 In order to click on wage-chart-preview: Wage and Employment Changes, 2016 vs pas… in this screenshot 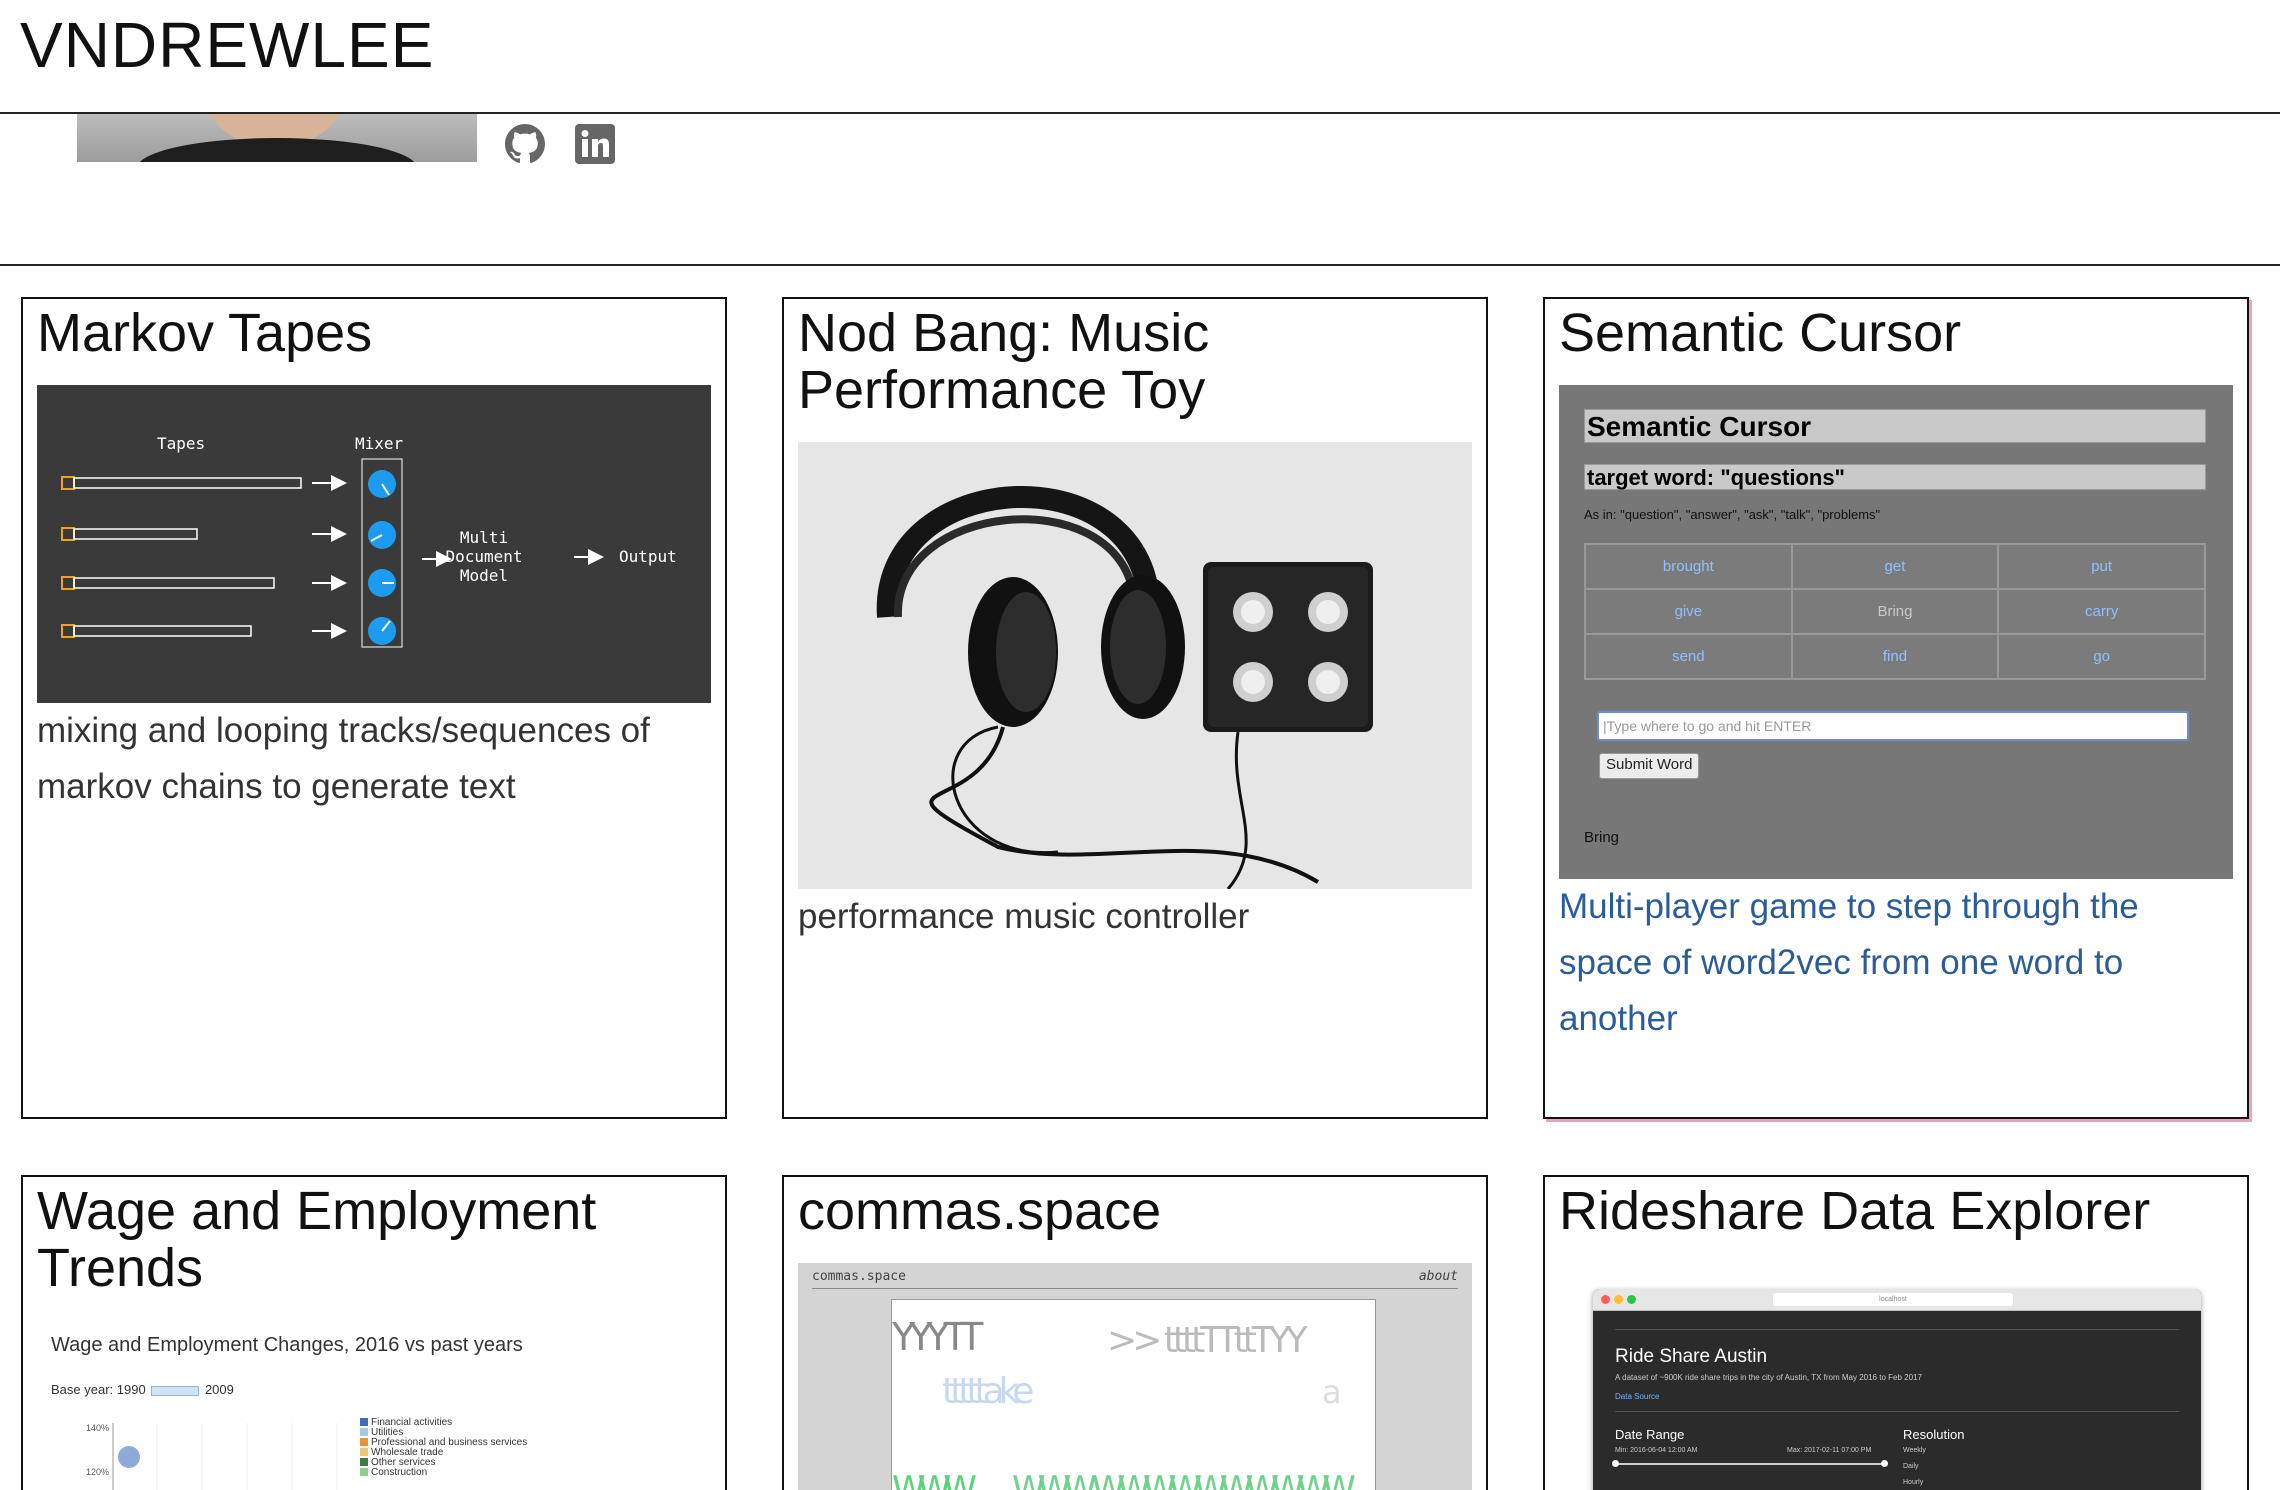, I will do `click(374, 1406)`.